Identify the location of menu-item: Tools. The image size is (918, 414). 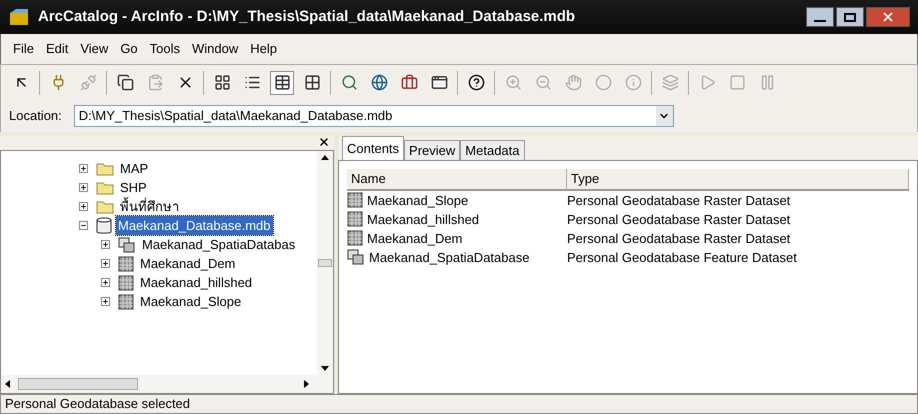
(165, 49).